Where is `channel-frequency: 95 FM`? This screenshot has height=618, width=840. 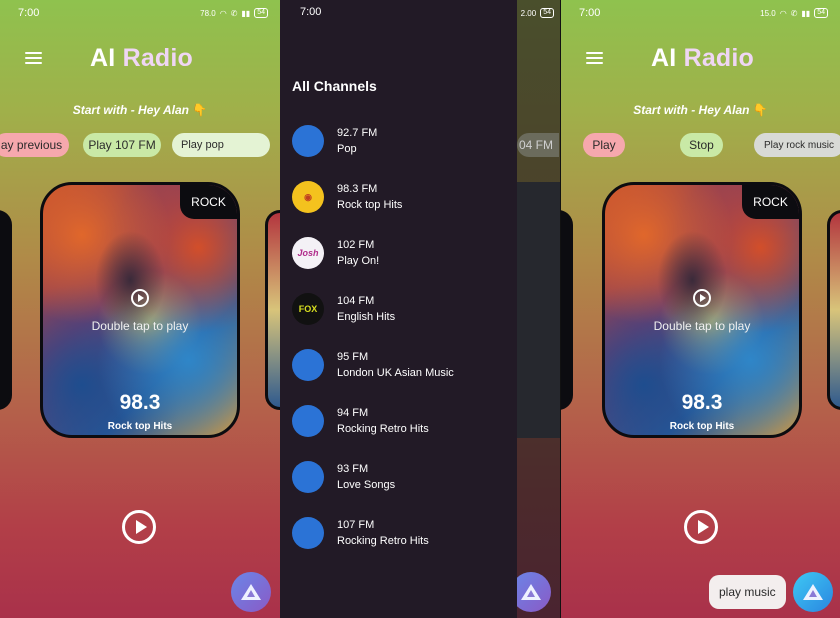
channel-frequency: 95 FM is located at coordinates (353, 357).